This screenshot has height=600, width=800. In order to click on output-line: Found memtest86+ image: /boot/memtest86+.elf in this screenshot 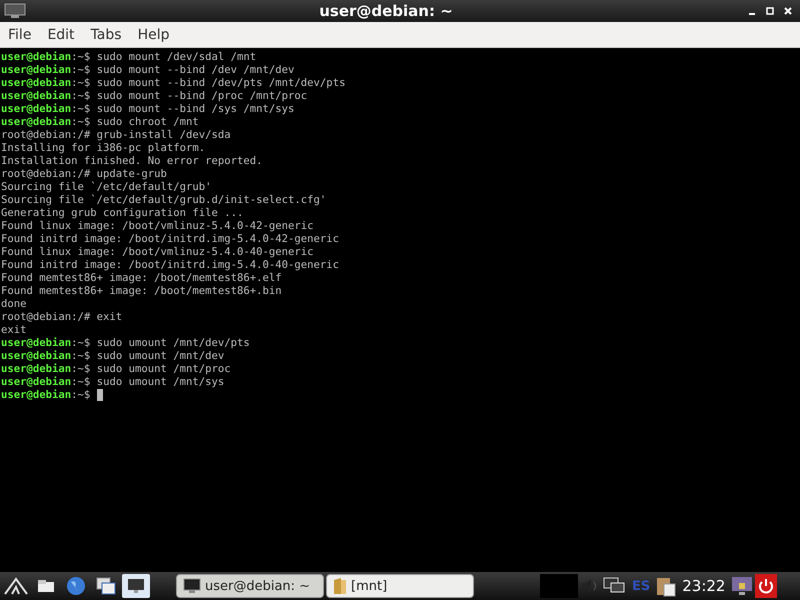, I will do `click(141, 278)`.